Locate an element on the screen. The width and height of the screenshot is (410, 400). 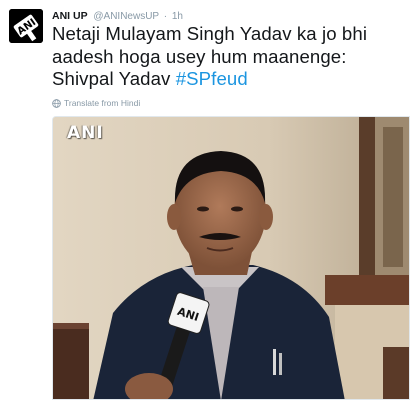
timestamp: 1h is located at coordinates (177, 16).